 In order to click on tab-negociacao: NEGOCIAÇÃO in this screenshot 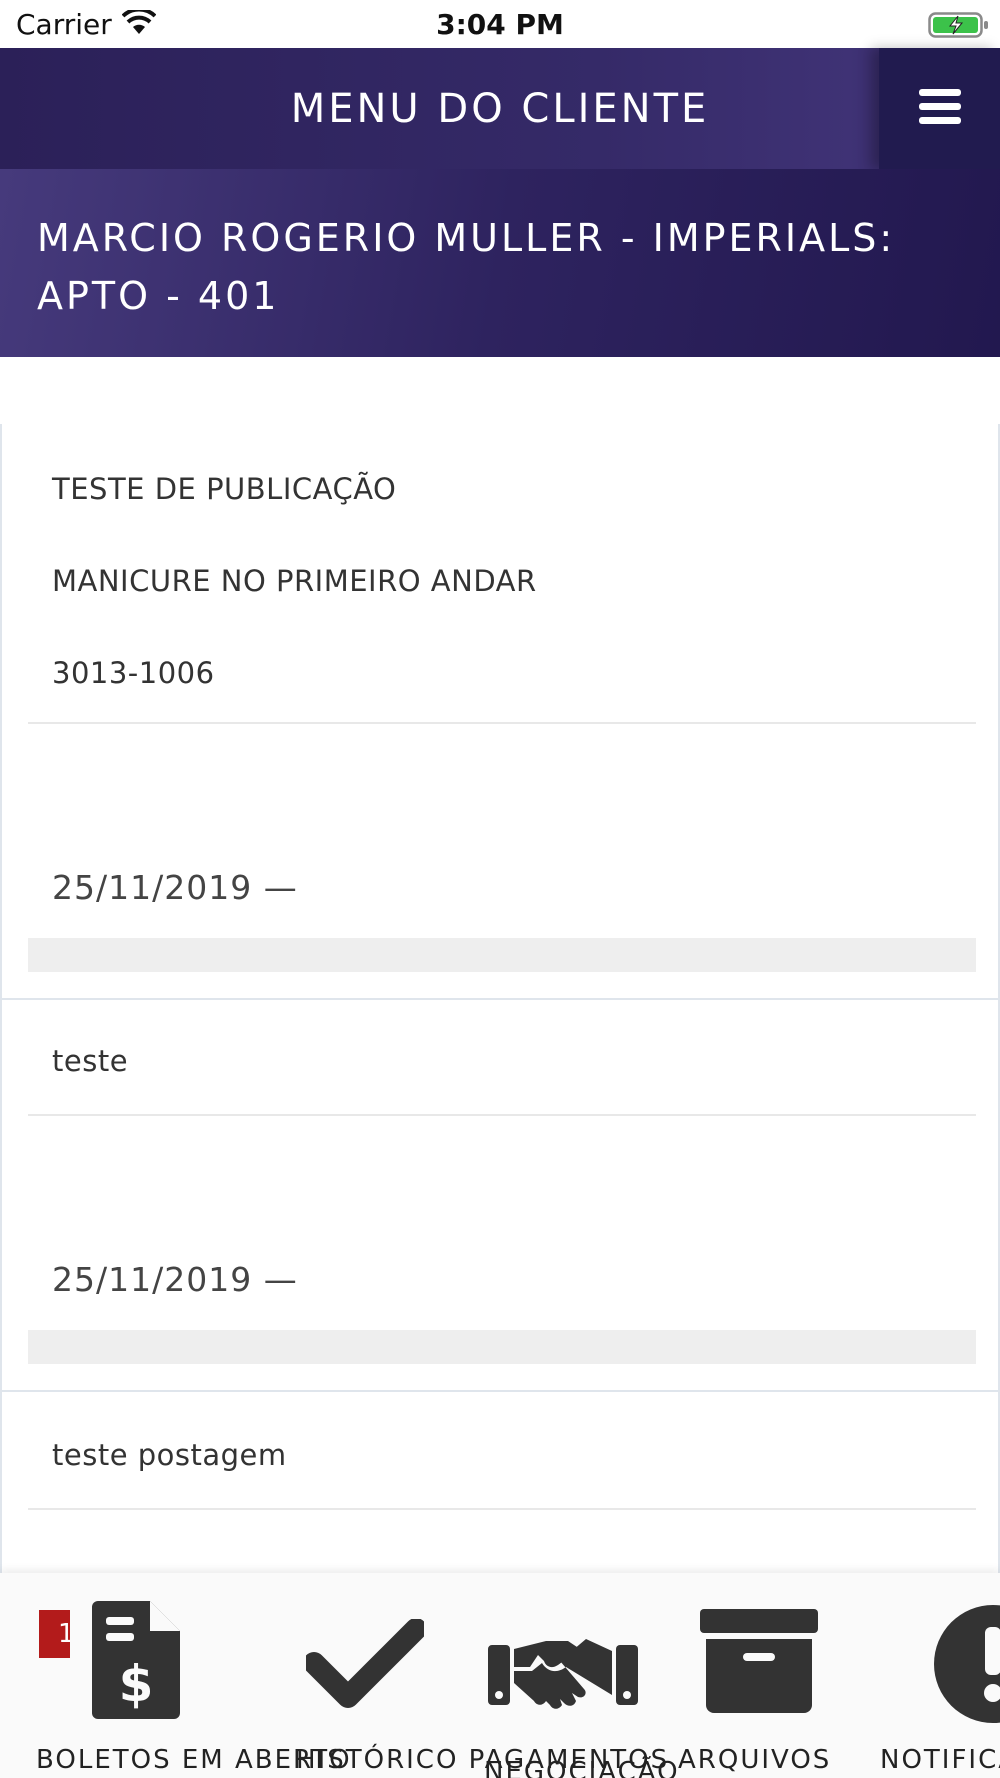, I will do `click(579, 1675)`.